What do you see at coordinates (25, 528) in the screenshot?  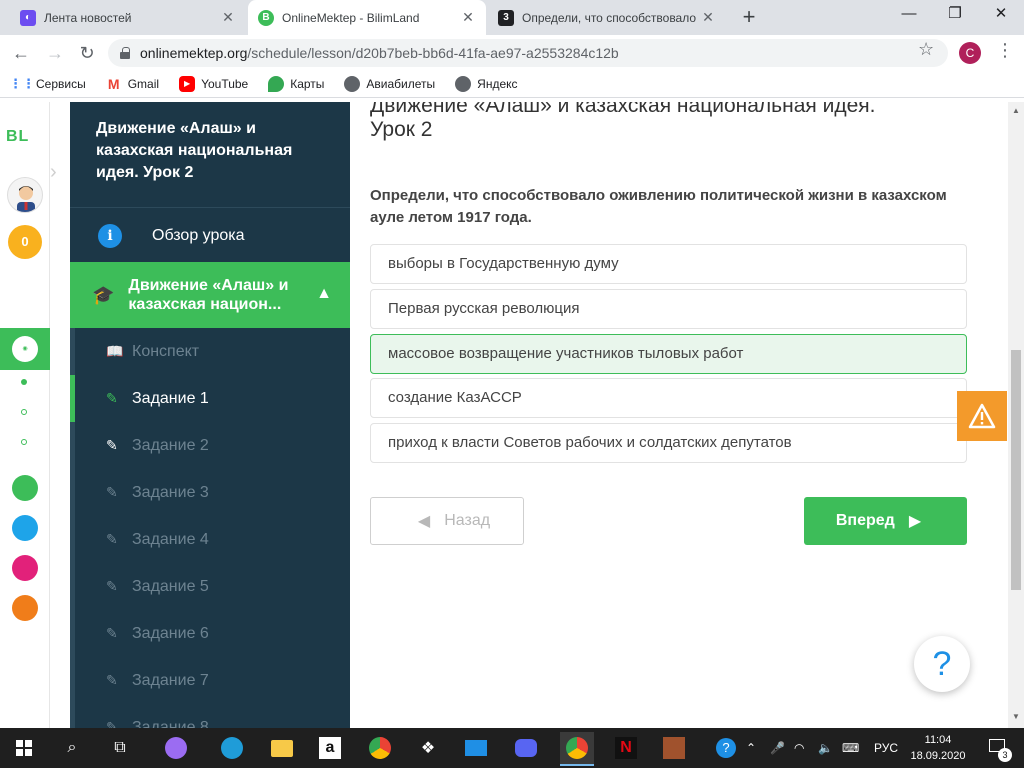 I see `bilim-app-icon` at bounding box center [25, 528].